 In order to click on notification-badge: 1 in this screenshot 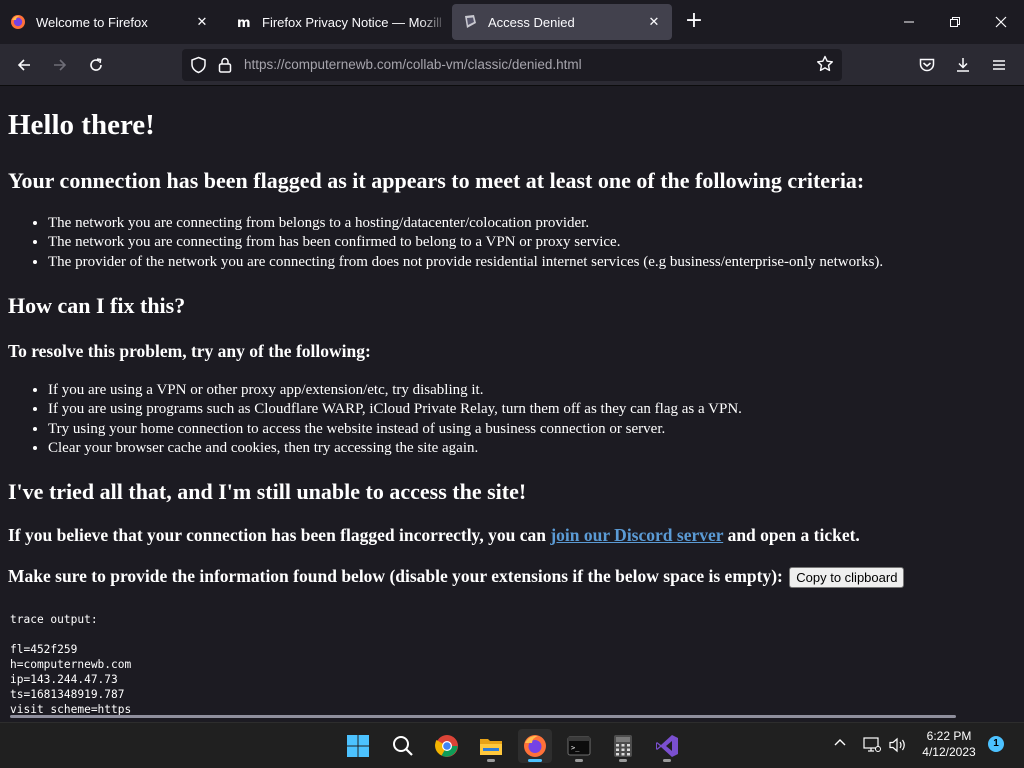, I will do `click(996, 744)`.